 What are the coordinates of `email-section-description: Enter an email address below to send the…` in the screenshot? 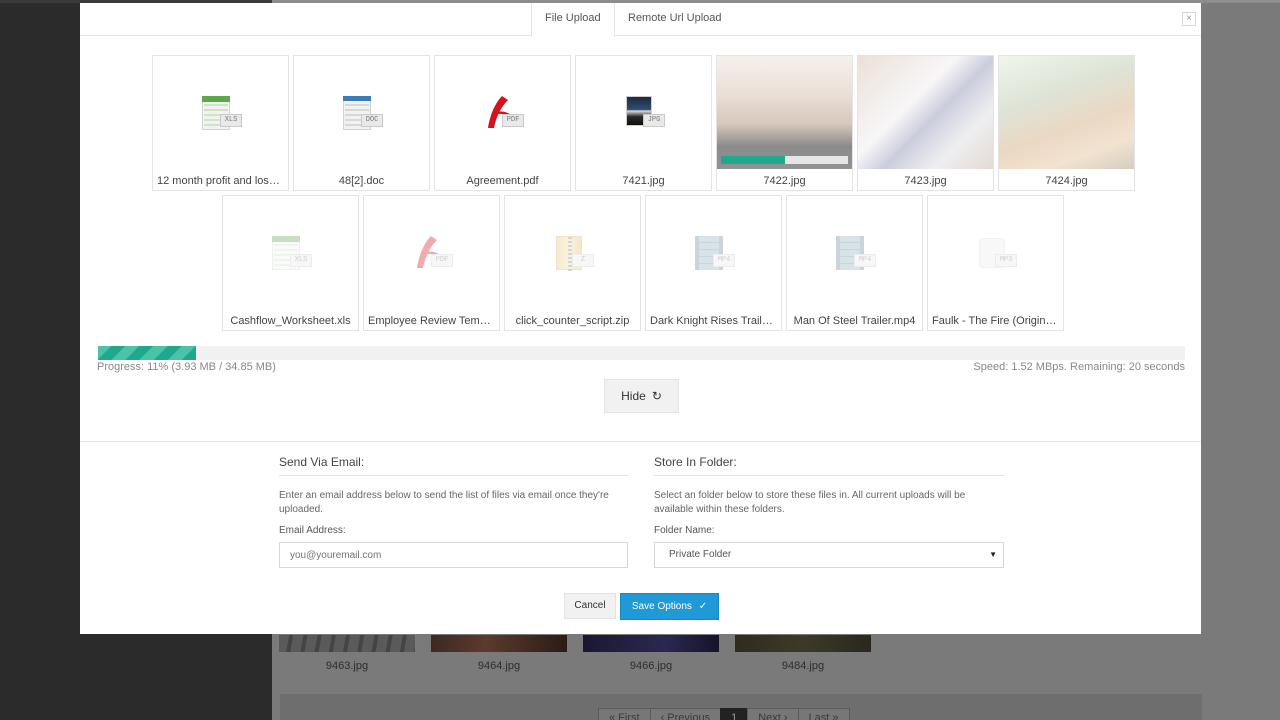 It's located at (444, 502).